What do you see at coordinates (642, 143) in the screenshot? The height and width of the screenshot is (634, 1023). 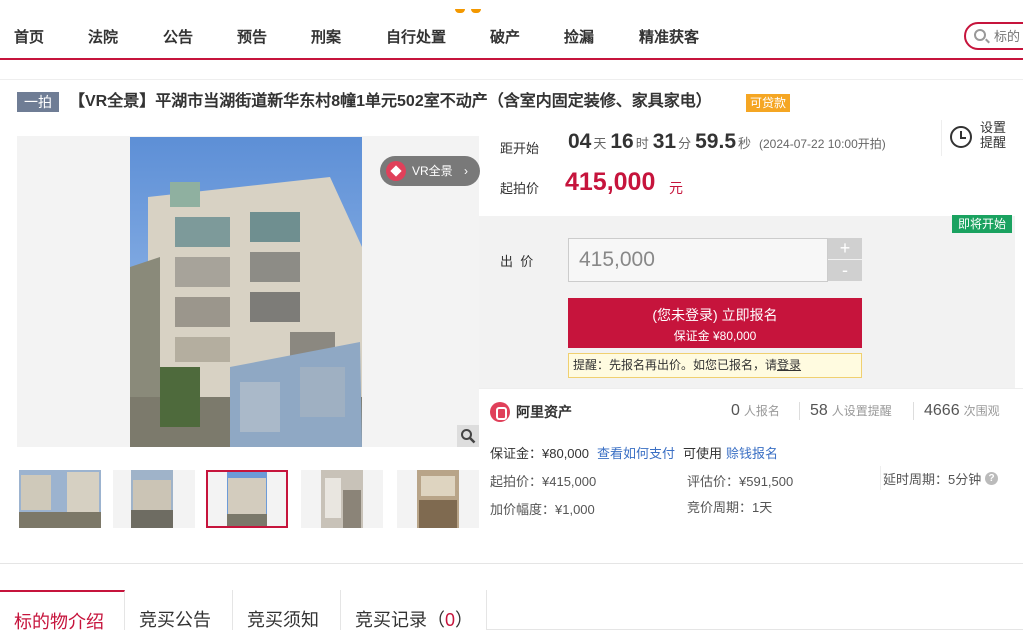 I see `hours-unit: 时` at bounding box center [642, 143].